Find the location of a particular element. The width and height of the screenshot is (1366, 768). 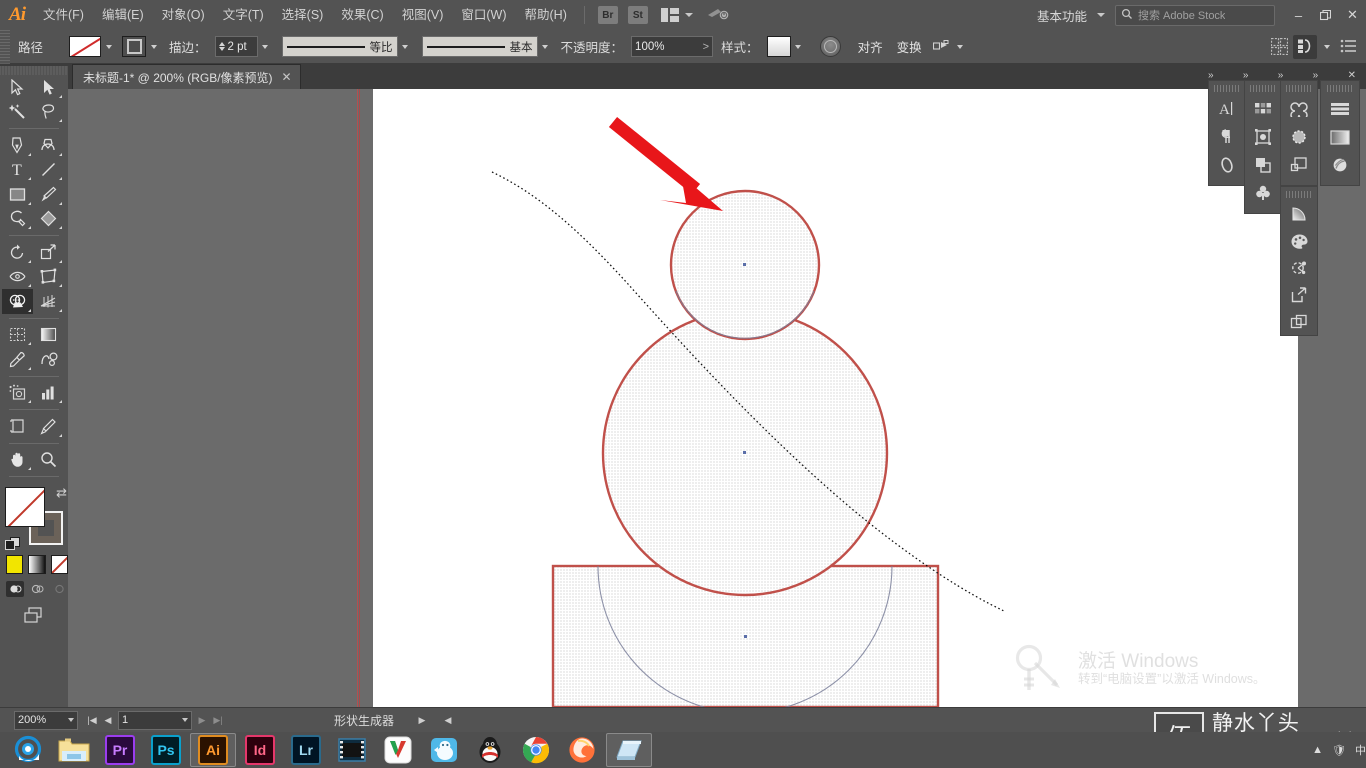

menu-effect: 效果(C) is located at coordinates (362, 15).